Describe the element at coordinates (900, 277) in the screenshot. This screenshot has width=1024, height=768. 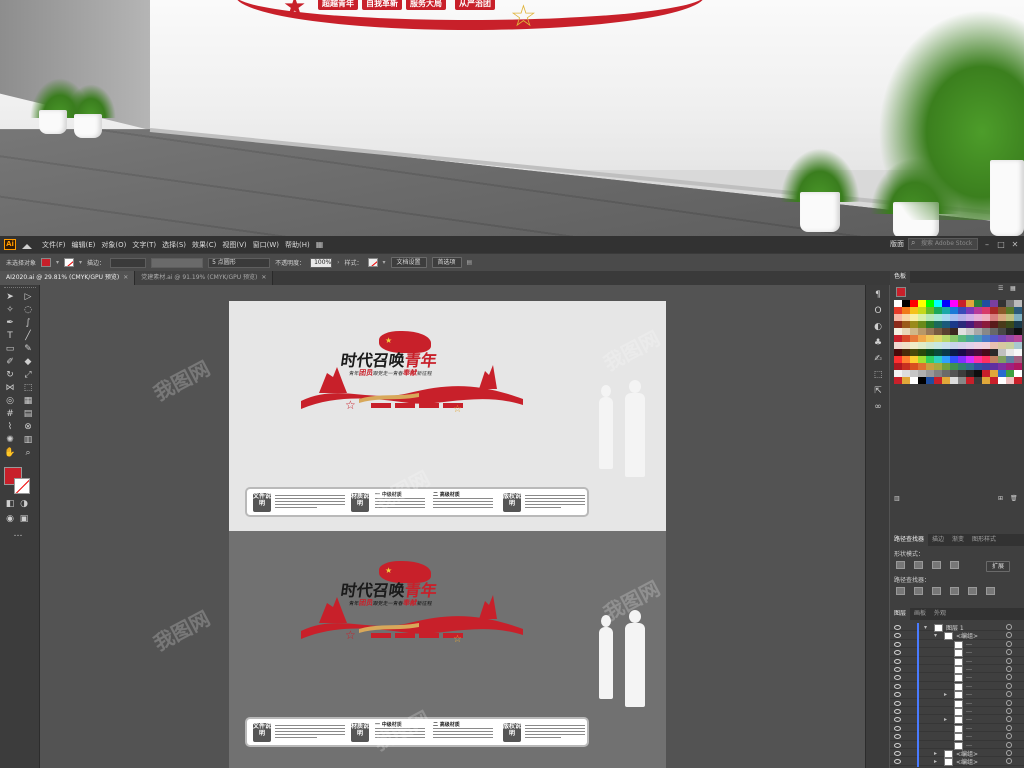
I see `tab-swatches: 色板` at that location.